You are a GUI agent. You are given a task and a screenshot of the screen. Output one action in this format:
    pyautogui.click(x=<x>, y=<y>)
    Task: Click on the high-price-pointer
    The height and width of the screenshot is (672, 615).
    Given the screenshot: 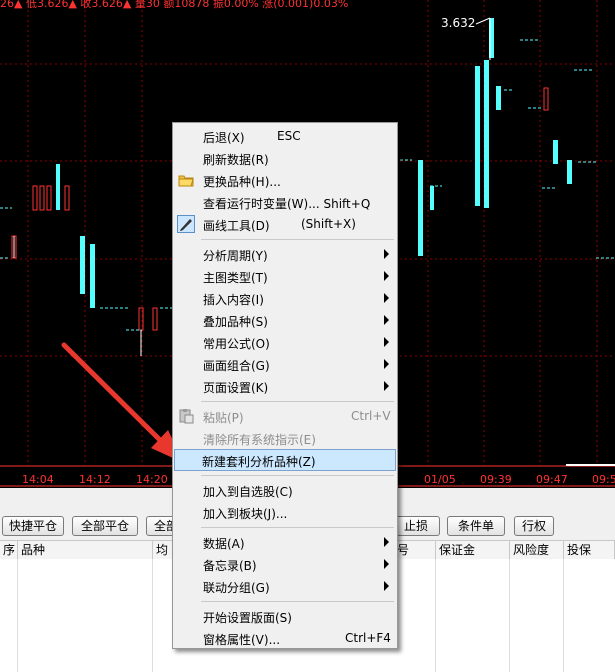 What is the action you would take?
    pyautogui.click(x=483, y=21)
    